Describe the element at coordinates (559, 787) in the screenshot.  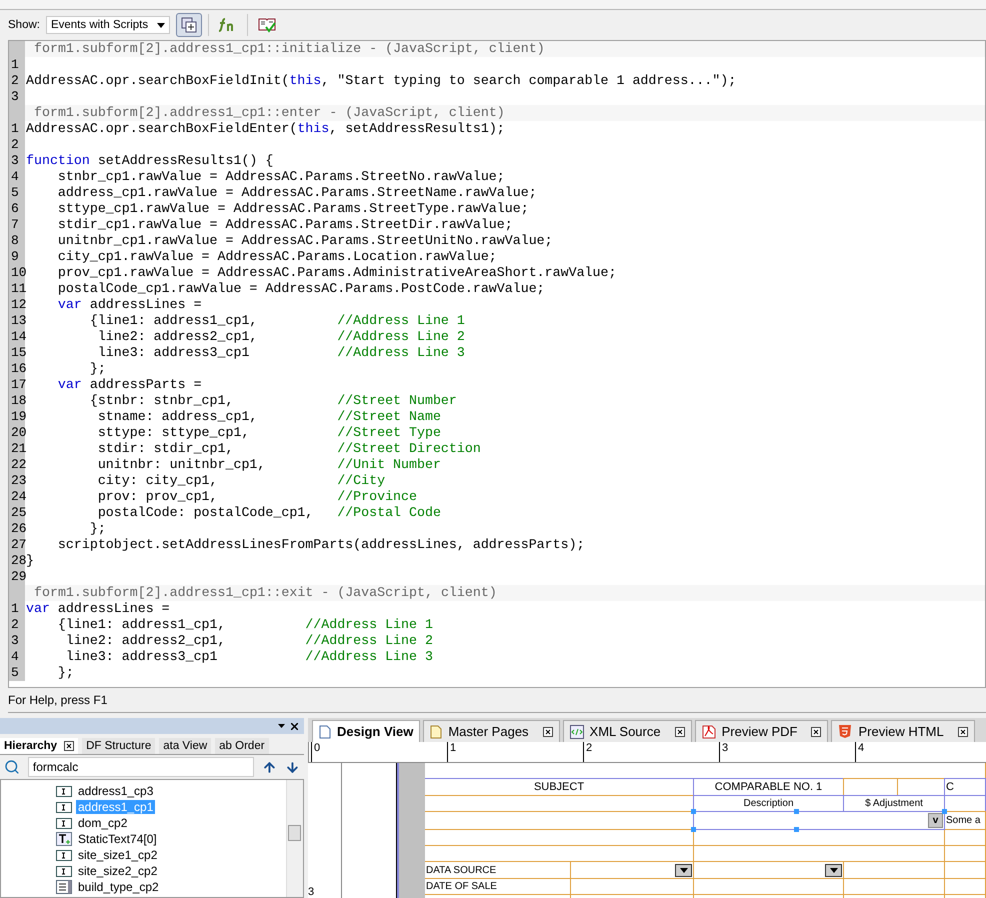
I see `column-header: SUBJECT` at that location.